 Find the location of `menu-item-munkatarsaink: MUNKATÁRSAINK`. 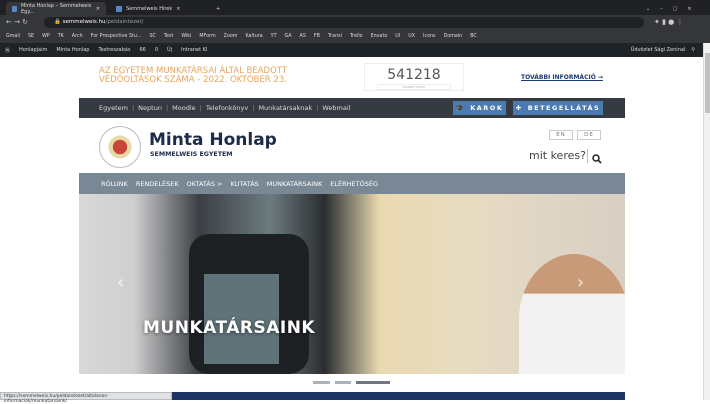

menu-item-munkatarsaink: MUNKATÁRSAINK is located at coordinates (294, 184).